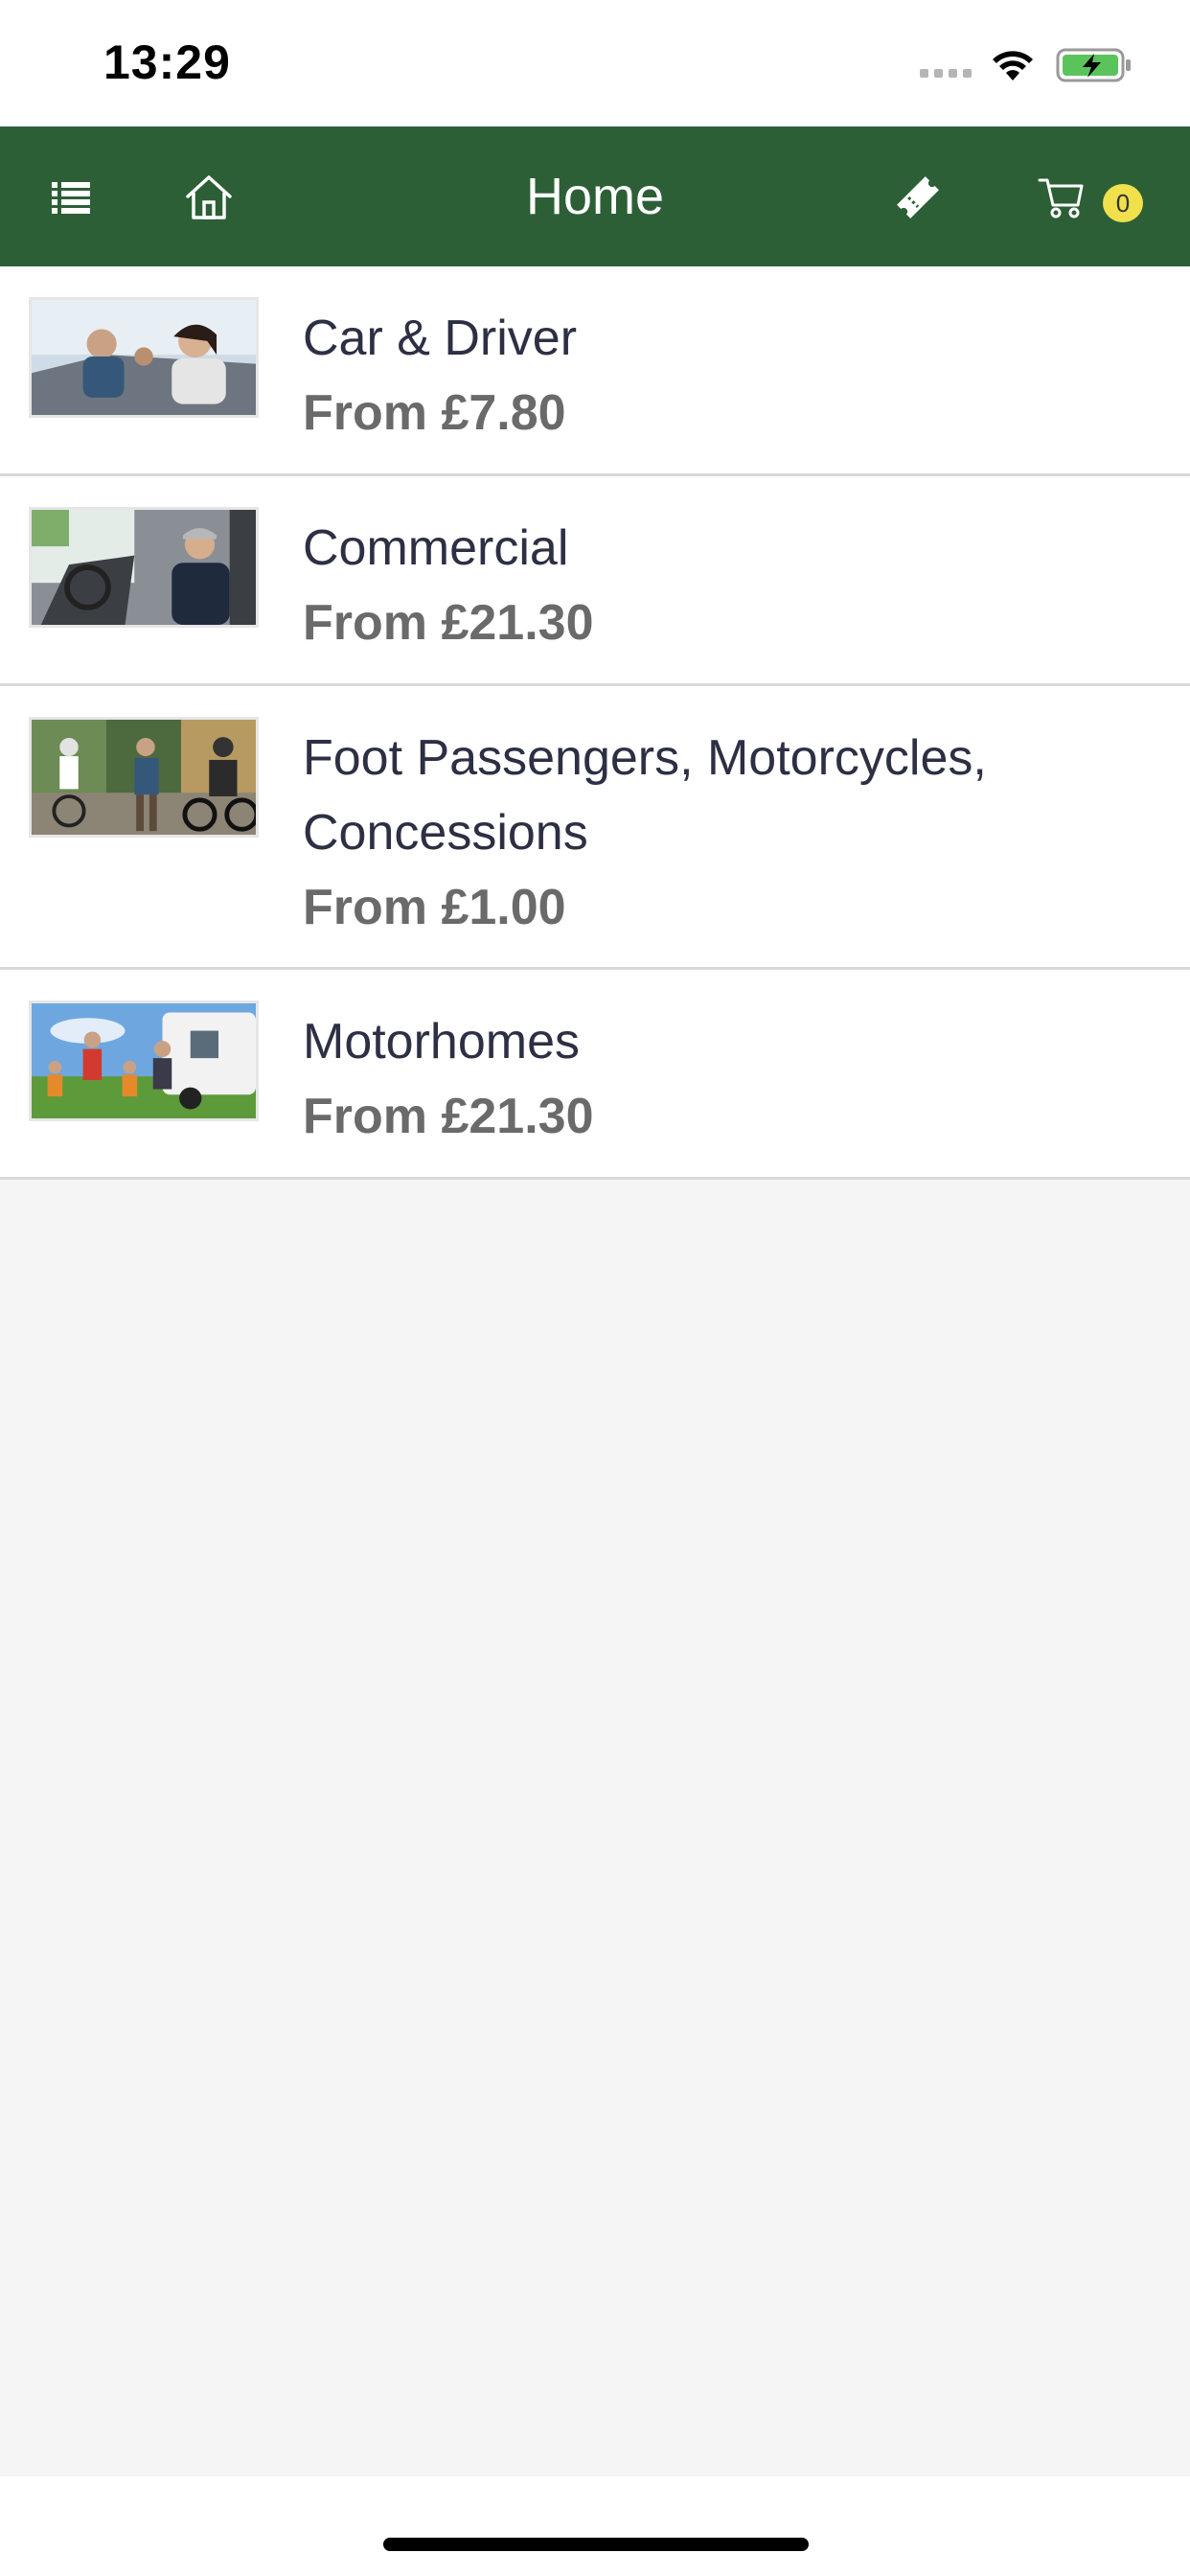 The height and width of the screenshot is (2576, 1190). I want to click on product-title: Motorhomes, so click(442, 1042).